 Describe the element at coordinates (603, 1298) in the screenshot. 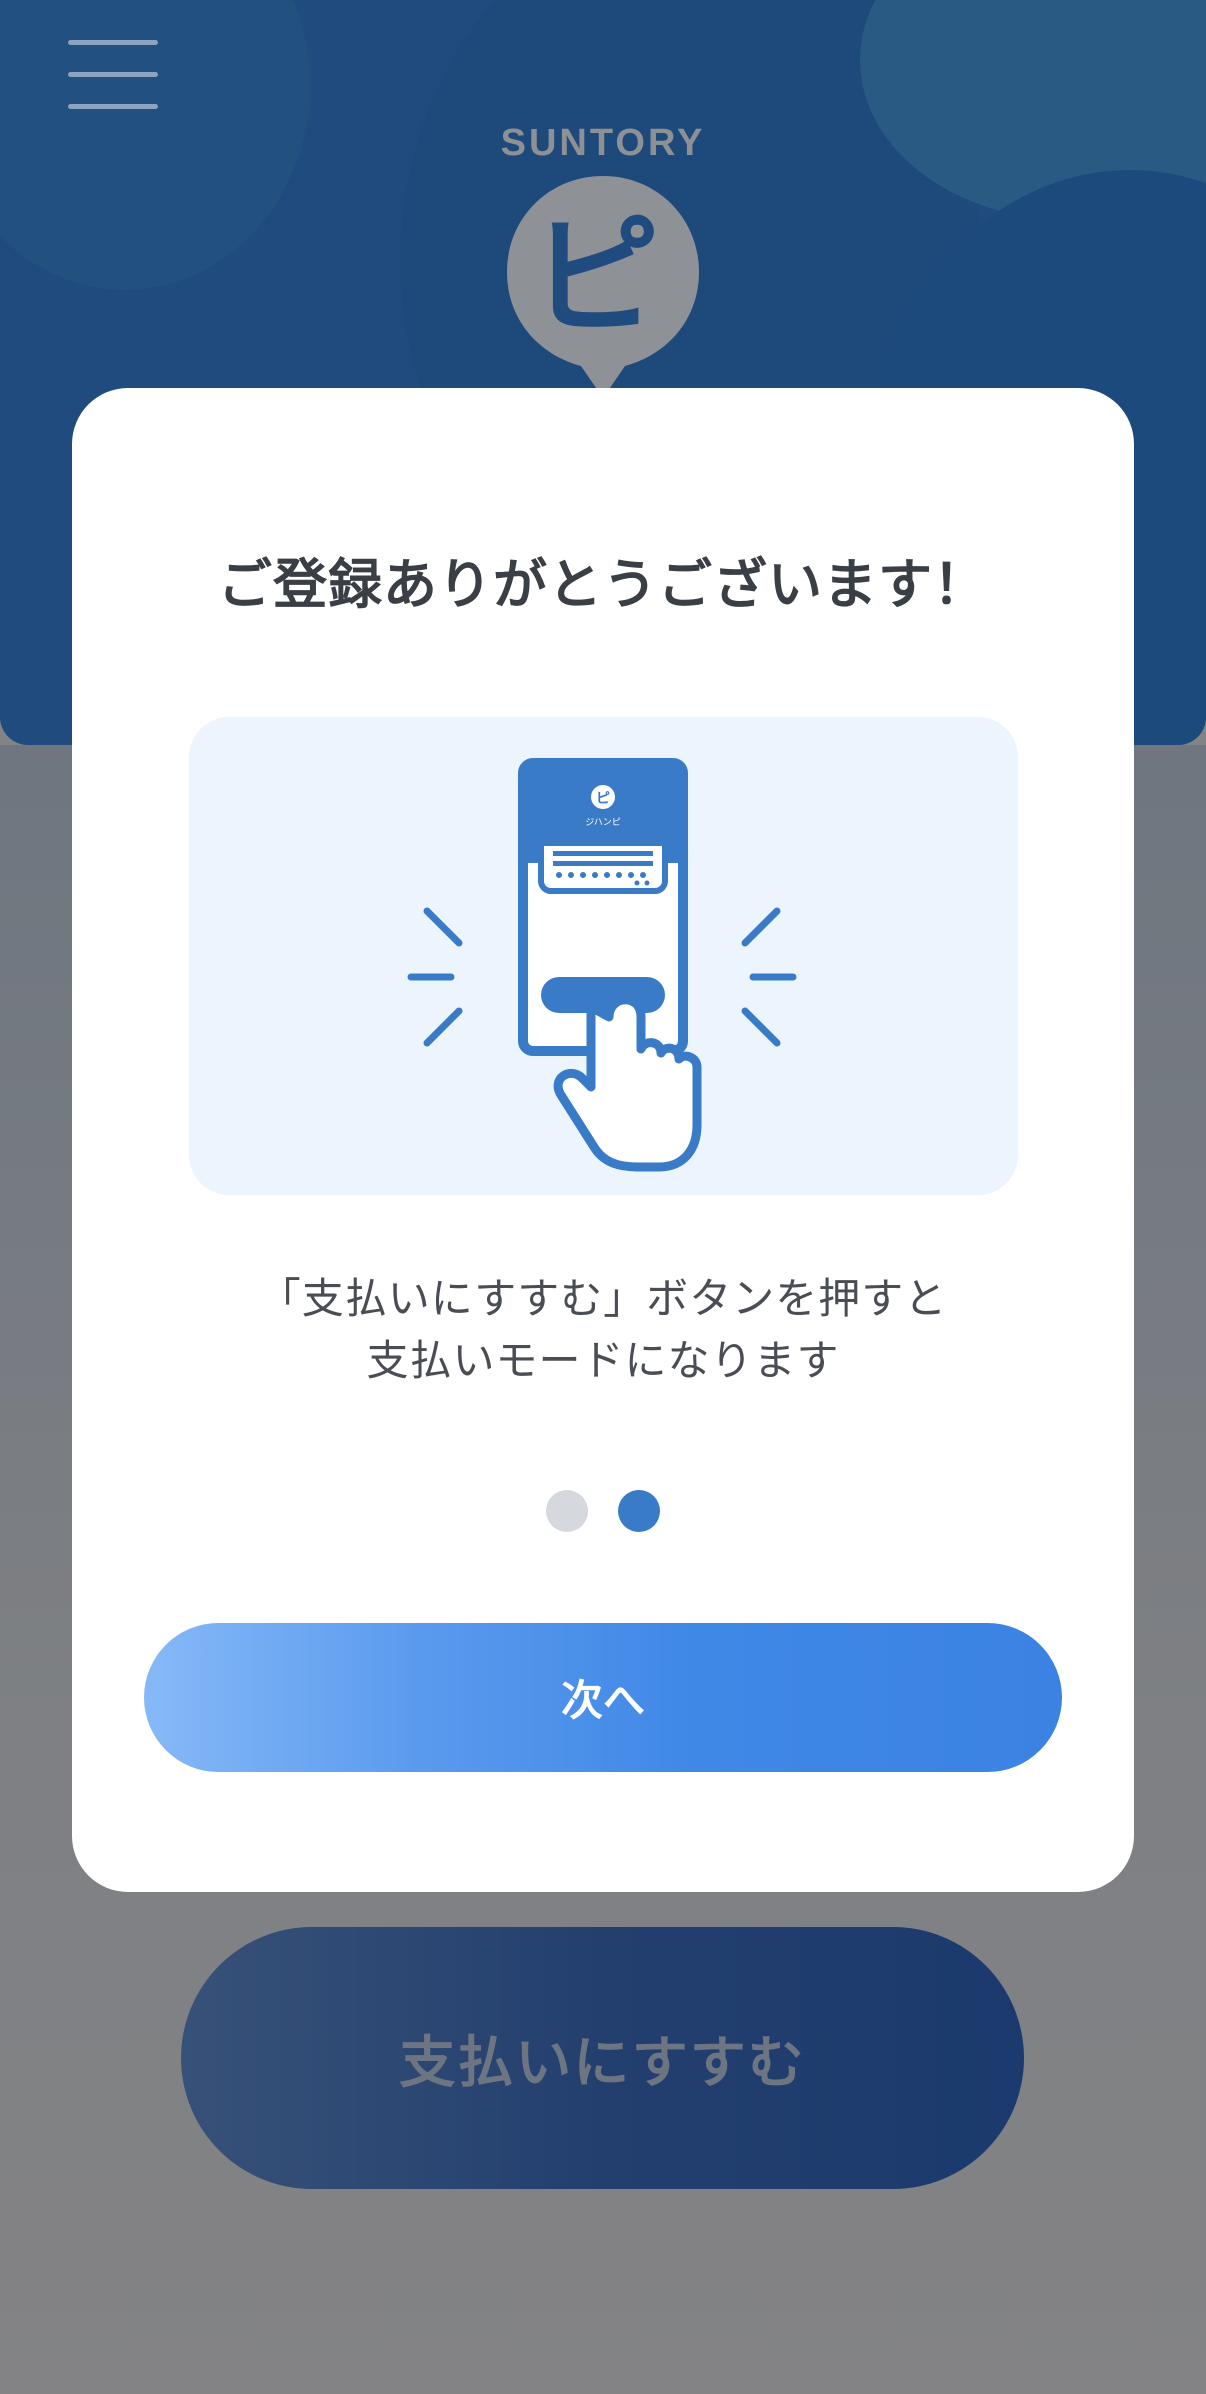

I see `description-line-1: 「支払いにすすむ」ボタンを押すと` at that location.